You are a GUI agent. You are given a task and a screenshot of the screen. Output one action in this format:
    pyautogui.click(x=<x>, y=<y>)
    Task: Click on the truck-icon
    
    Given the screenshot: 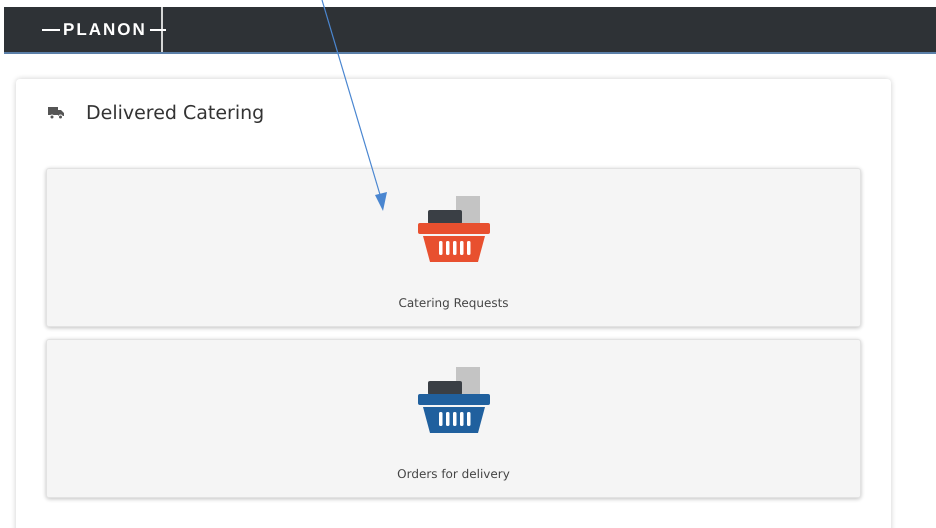 What is the action you would take?
    pyautogui.click(x=56, y=113)
    